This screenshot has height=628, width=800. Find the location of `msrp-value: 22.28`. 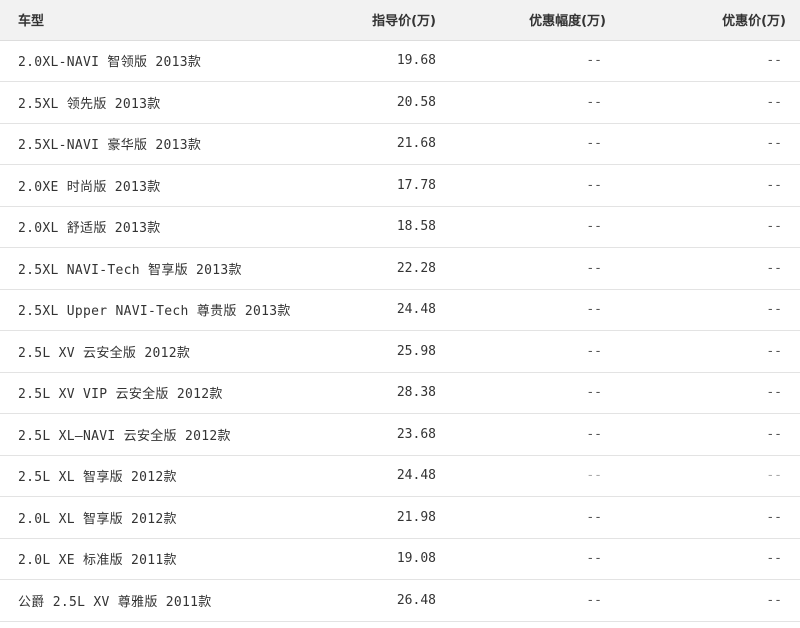

msrp-value: 22.28 is located at coordinates (385, 268).